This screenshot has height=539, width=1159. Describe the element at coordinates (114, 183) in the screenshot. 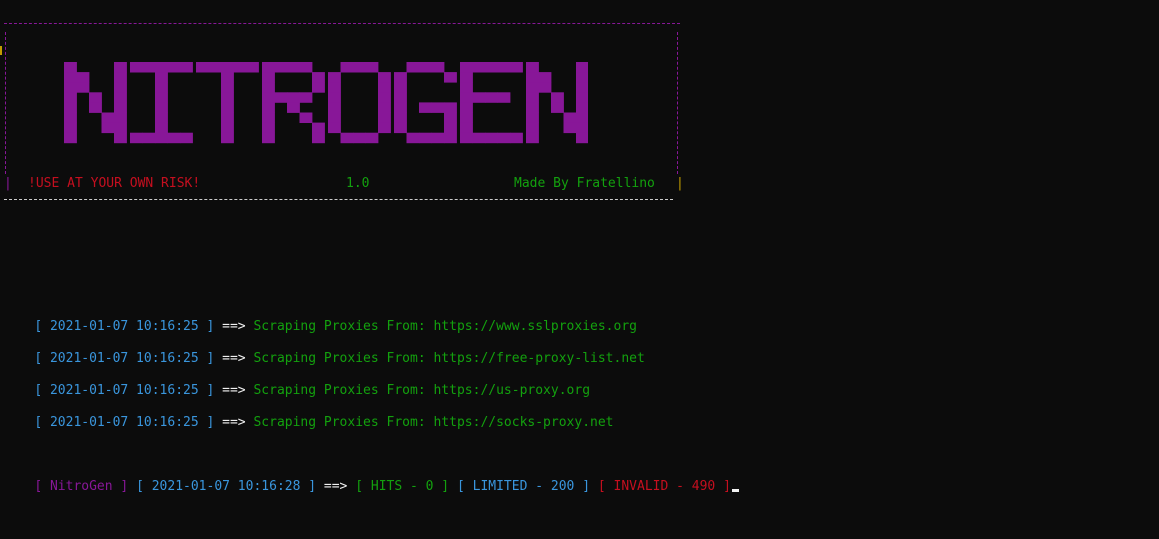

I see `risk-warning: !USE AT YOUR OWN RISK!` at that location.